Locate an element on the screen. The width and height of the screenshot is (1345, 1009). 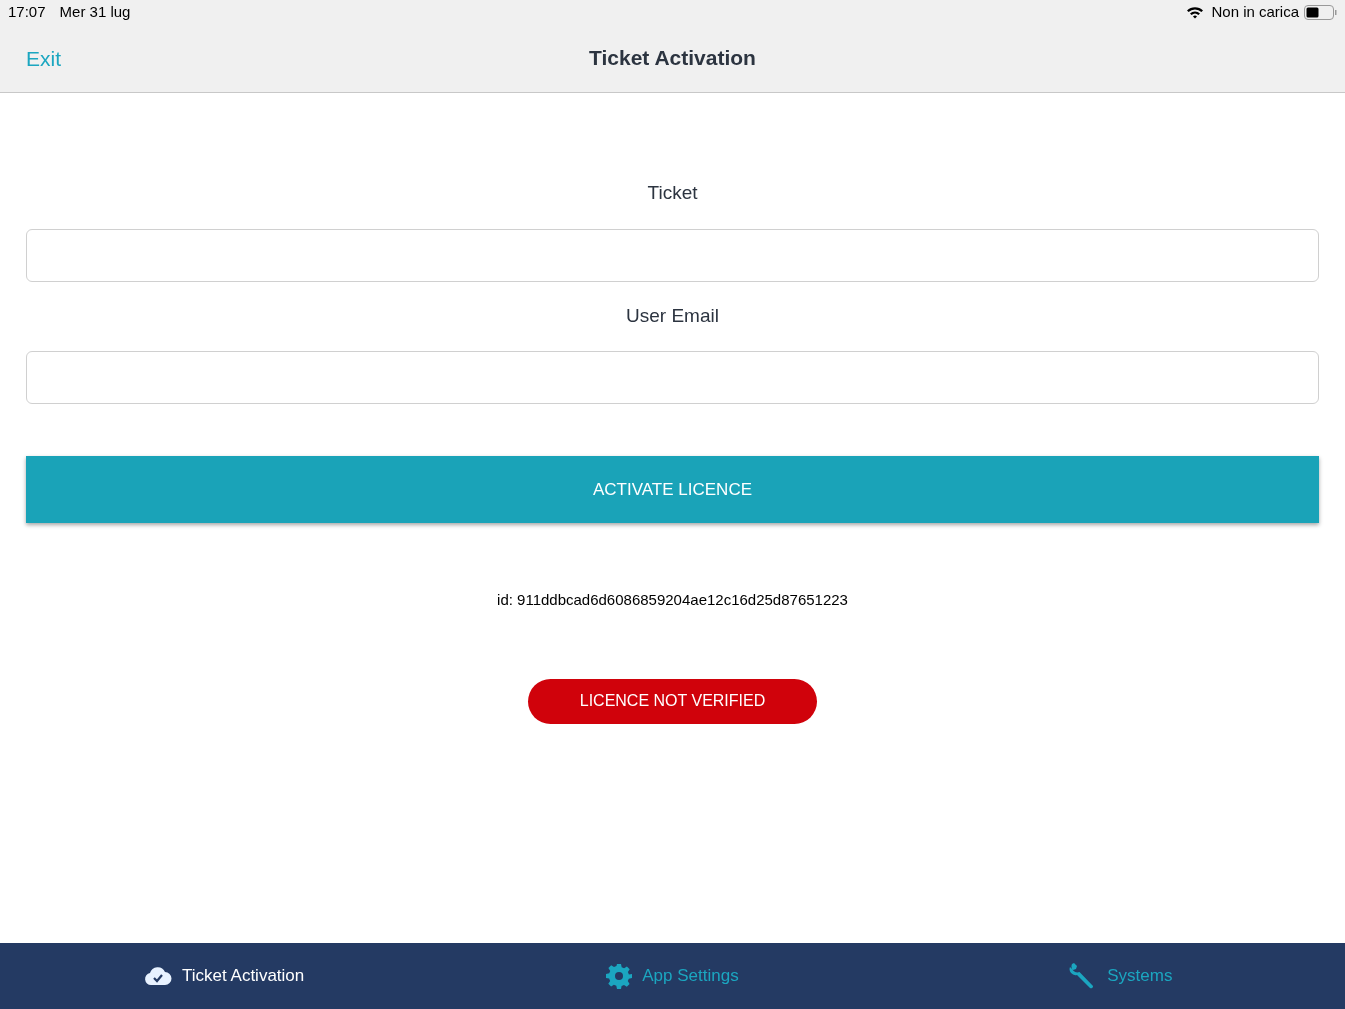
charging-status: Non in carica is located at coordinates (1255, 12).